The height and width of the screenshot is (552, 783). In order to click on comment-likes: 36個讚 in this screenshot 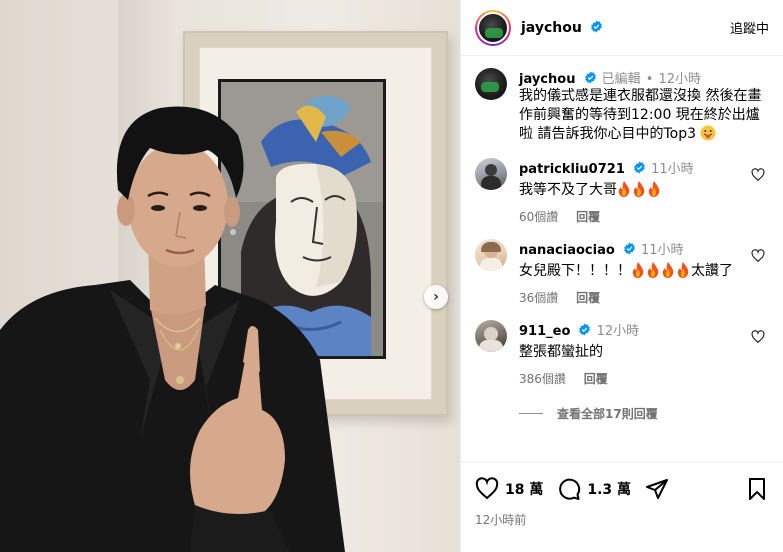, I will do `click(538, 298)`.